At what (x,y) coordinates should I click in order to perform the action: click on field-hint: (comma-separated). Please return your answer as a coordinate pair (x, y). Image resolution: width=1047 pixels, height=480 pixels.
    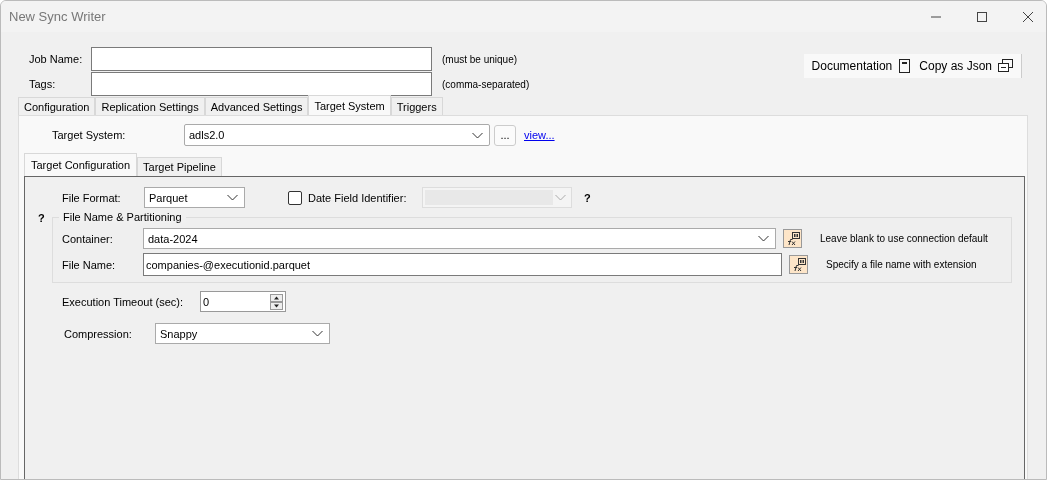
    Looking at the image, I should click on (486, 84).